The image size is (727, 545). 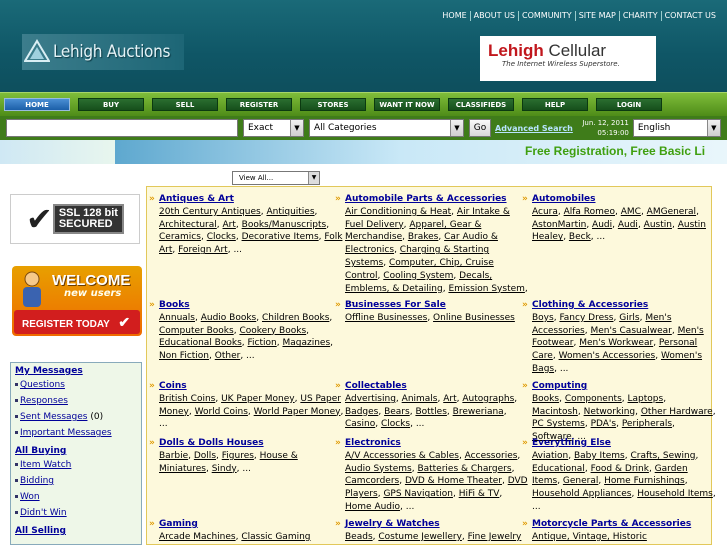 What do you see at coordinates (221, 412) in the screenshot?
I see `subcategory-link: World Coins` at bounding box center [221, 412].